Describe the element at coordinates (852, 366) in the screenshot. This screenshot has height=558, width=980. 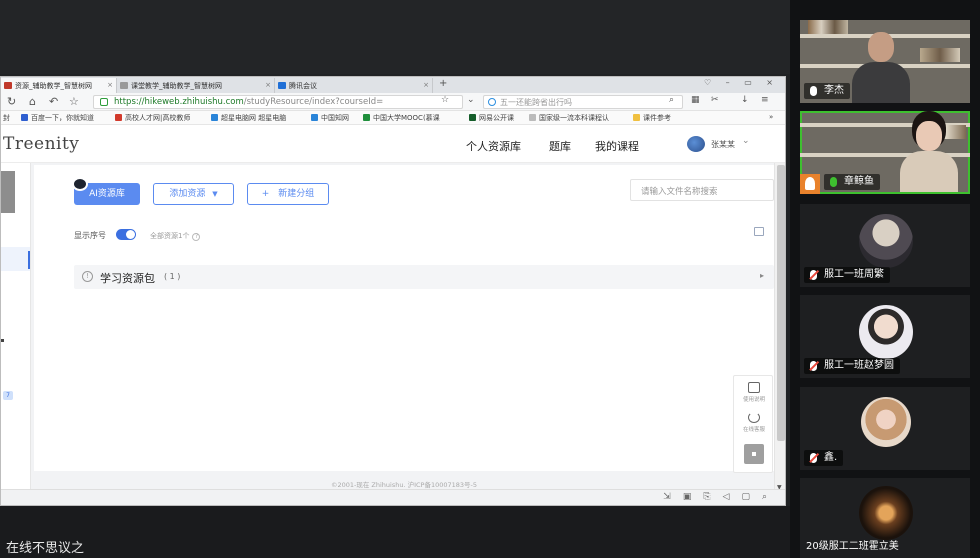
I see `participant-name: 服工一班赵梦圆` at that location.